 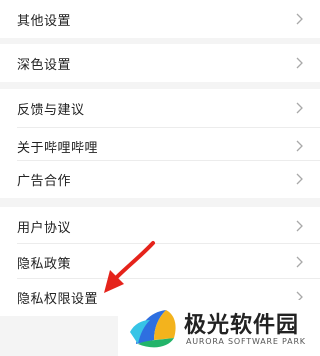 What do you see at coordinates (153, 329) in the screenshot?
I see `aurora-logo` at bounding box center [153, 329].